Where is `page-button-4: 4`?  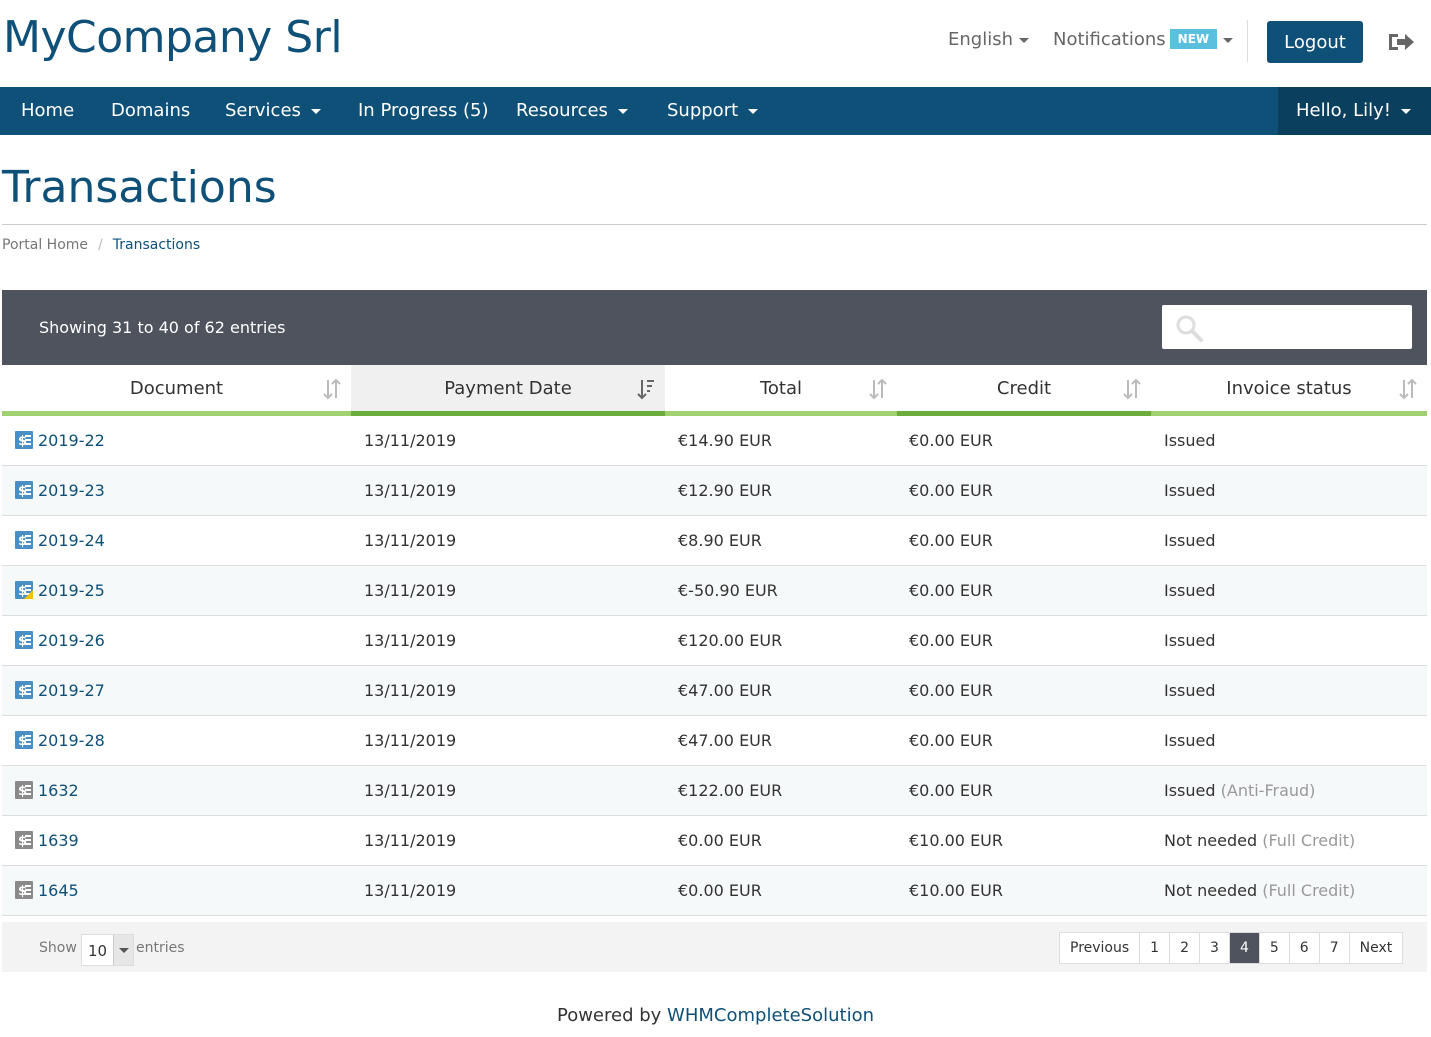 page-button-4: 4 is located at coordinates (1244, 948).